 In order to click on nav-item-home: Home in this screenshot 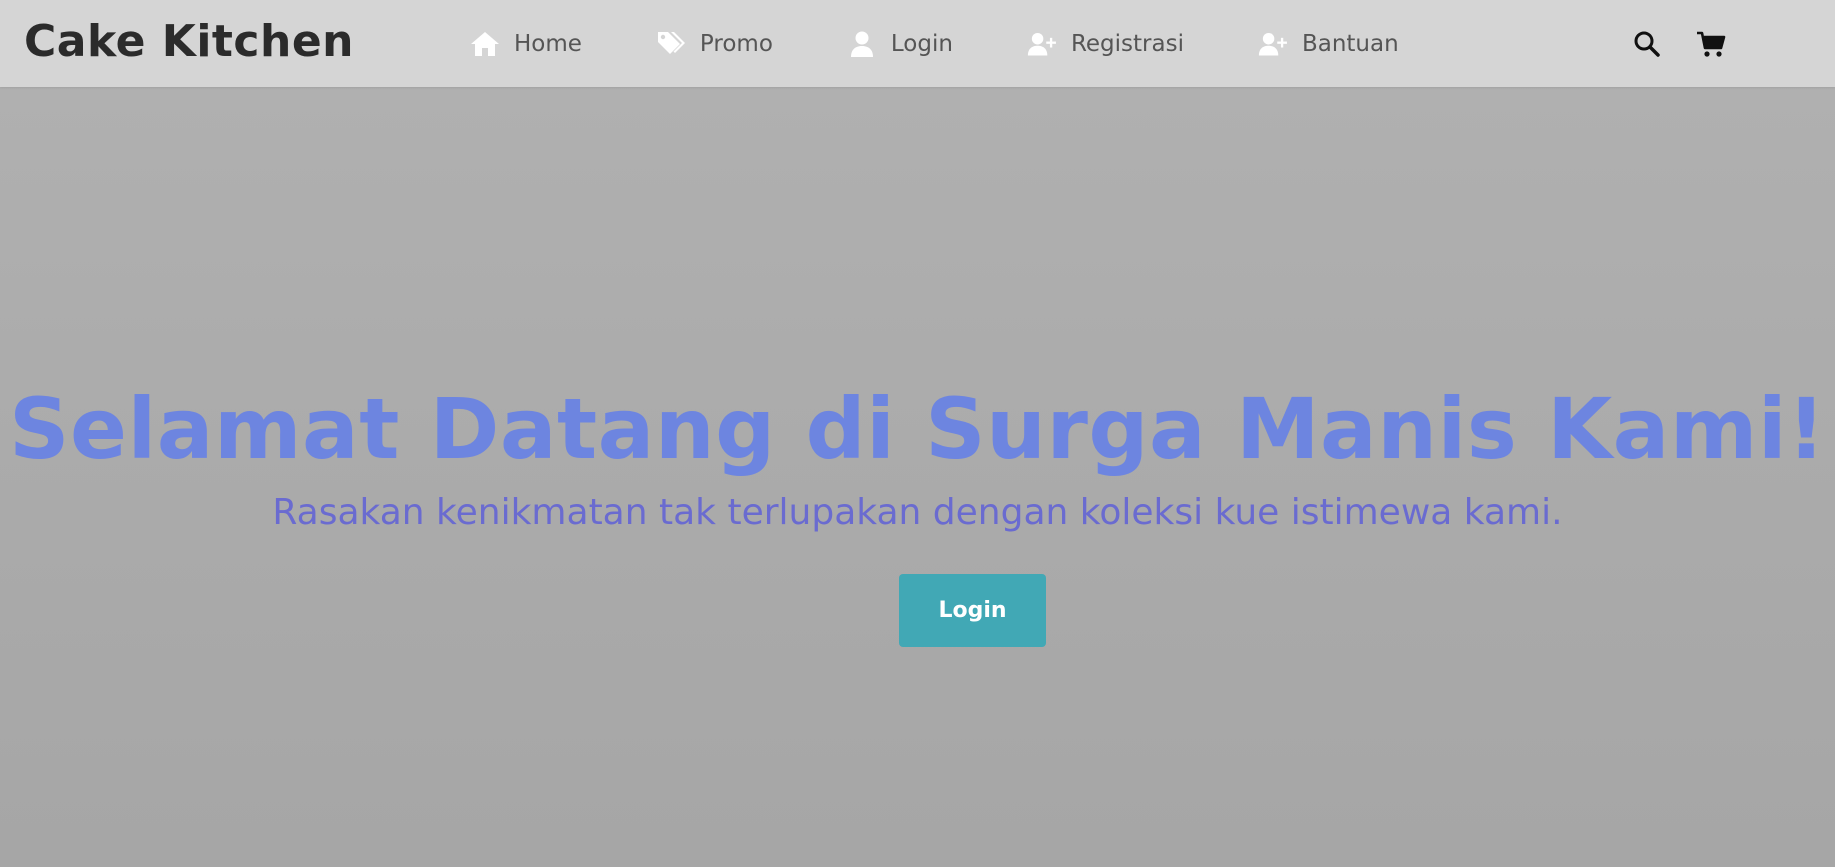, I will do `click(526, 44)`.